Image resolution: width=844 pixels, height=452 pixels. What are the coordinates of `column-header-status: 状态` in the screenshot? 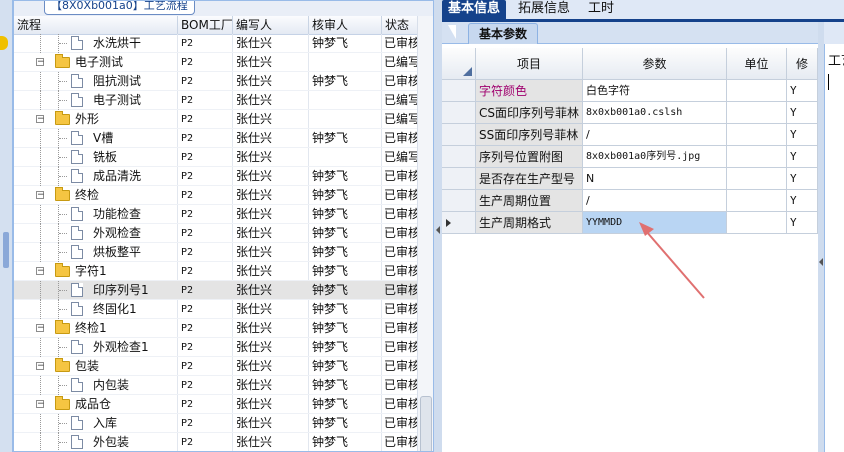 It's located at (402, 25).